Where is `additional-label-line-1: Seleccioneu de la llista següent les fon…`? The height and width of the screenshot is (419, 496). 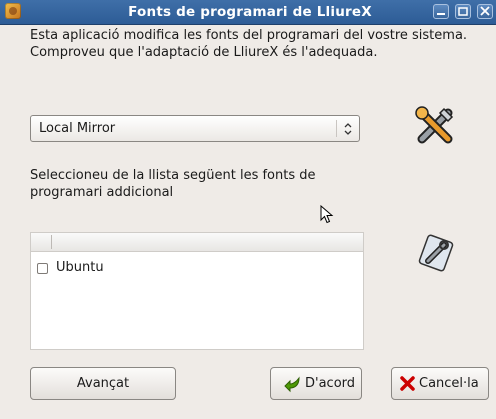
additional-label-line-1: Seleccioneu de la llista següent les fon… is located at coordinates (173, 175).